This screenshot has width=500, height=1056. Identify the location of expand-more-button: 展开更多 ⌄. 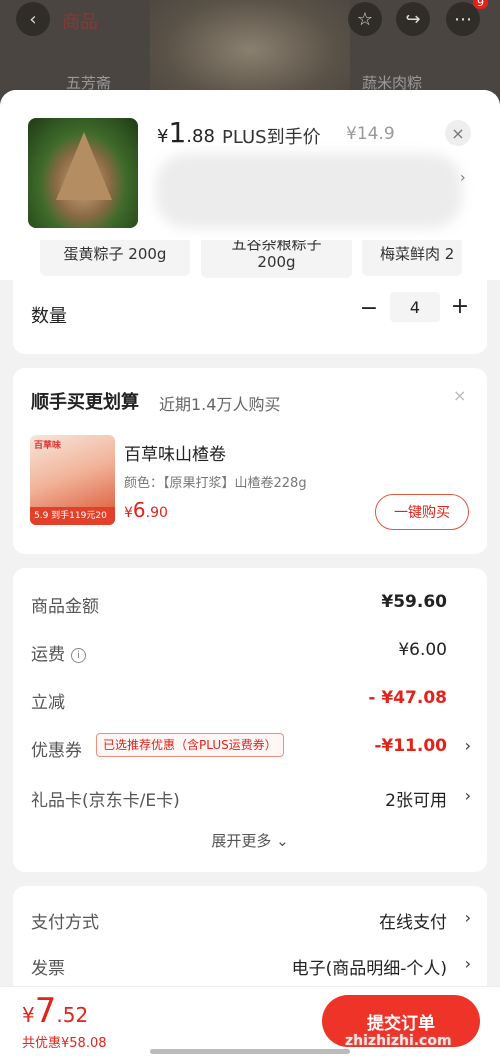
(250, 840).